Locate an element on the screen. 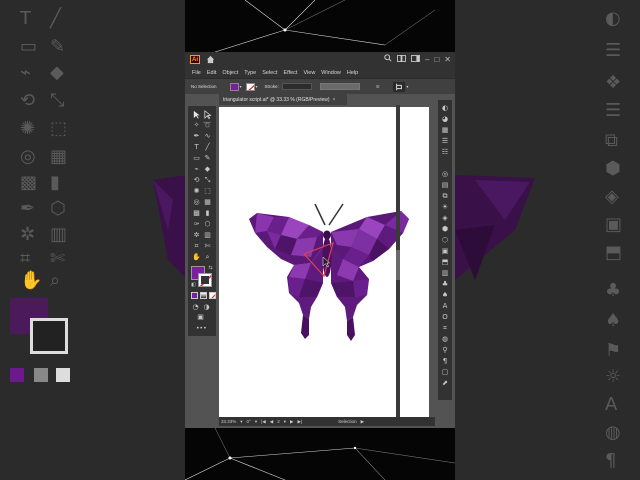  swap-fill-stroke-icon: ⇆ is located at coordinates (210, 268).